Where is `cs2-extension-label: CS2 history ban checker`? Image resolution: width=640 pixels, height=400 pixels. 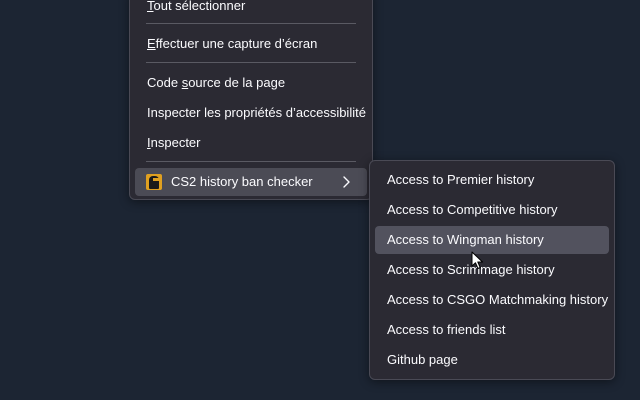 cs2-extension-label: CS2 history ban checker is located at coordinates (242, 181).